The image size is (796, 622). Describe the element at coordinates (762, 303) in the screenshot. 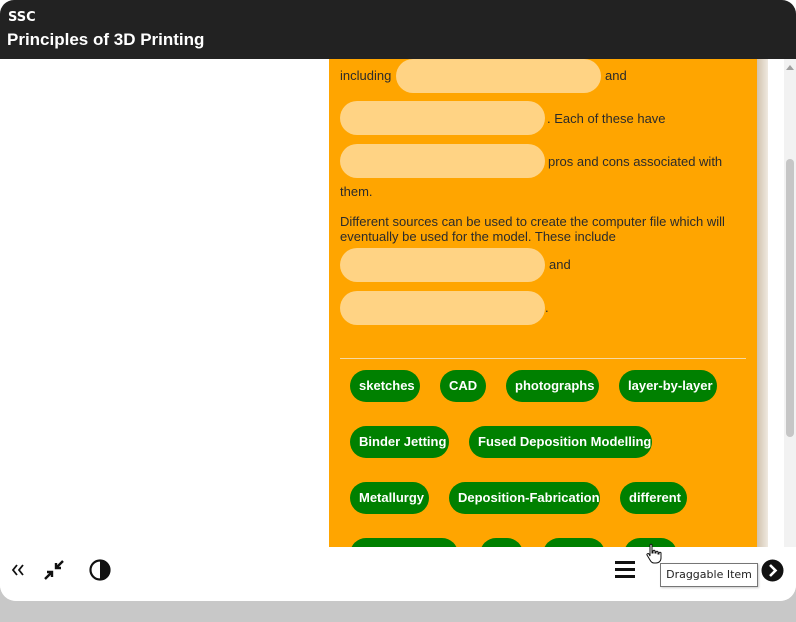

I see `panel-shadow` at that location.